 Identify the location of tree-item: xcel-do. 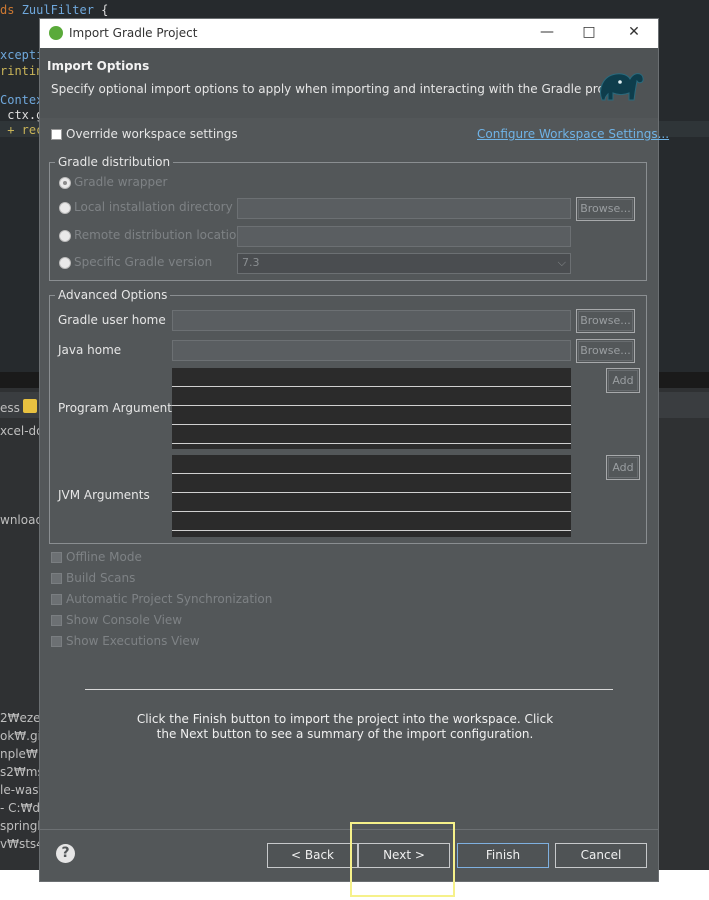
(22, 431).